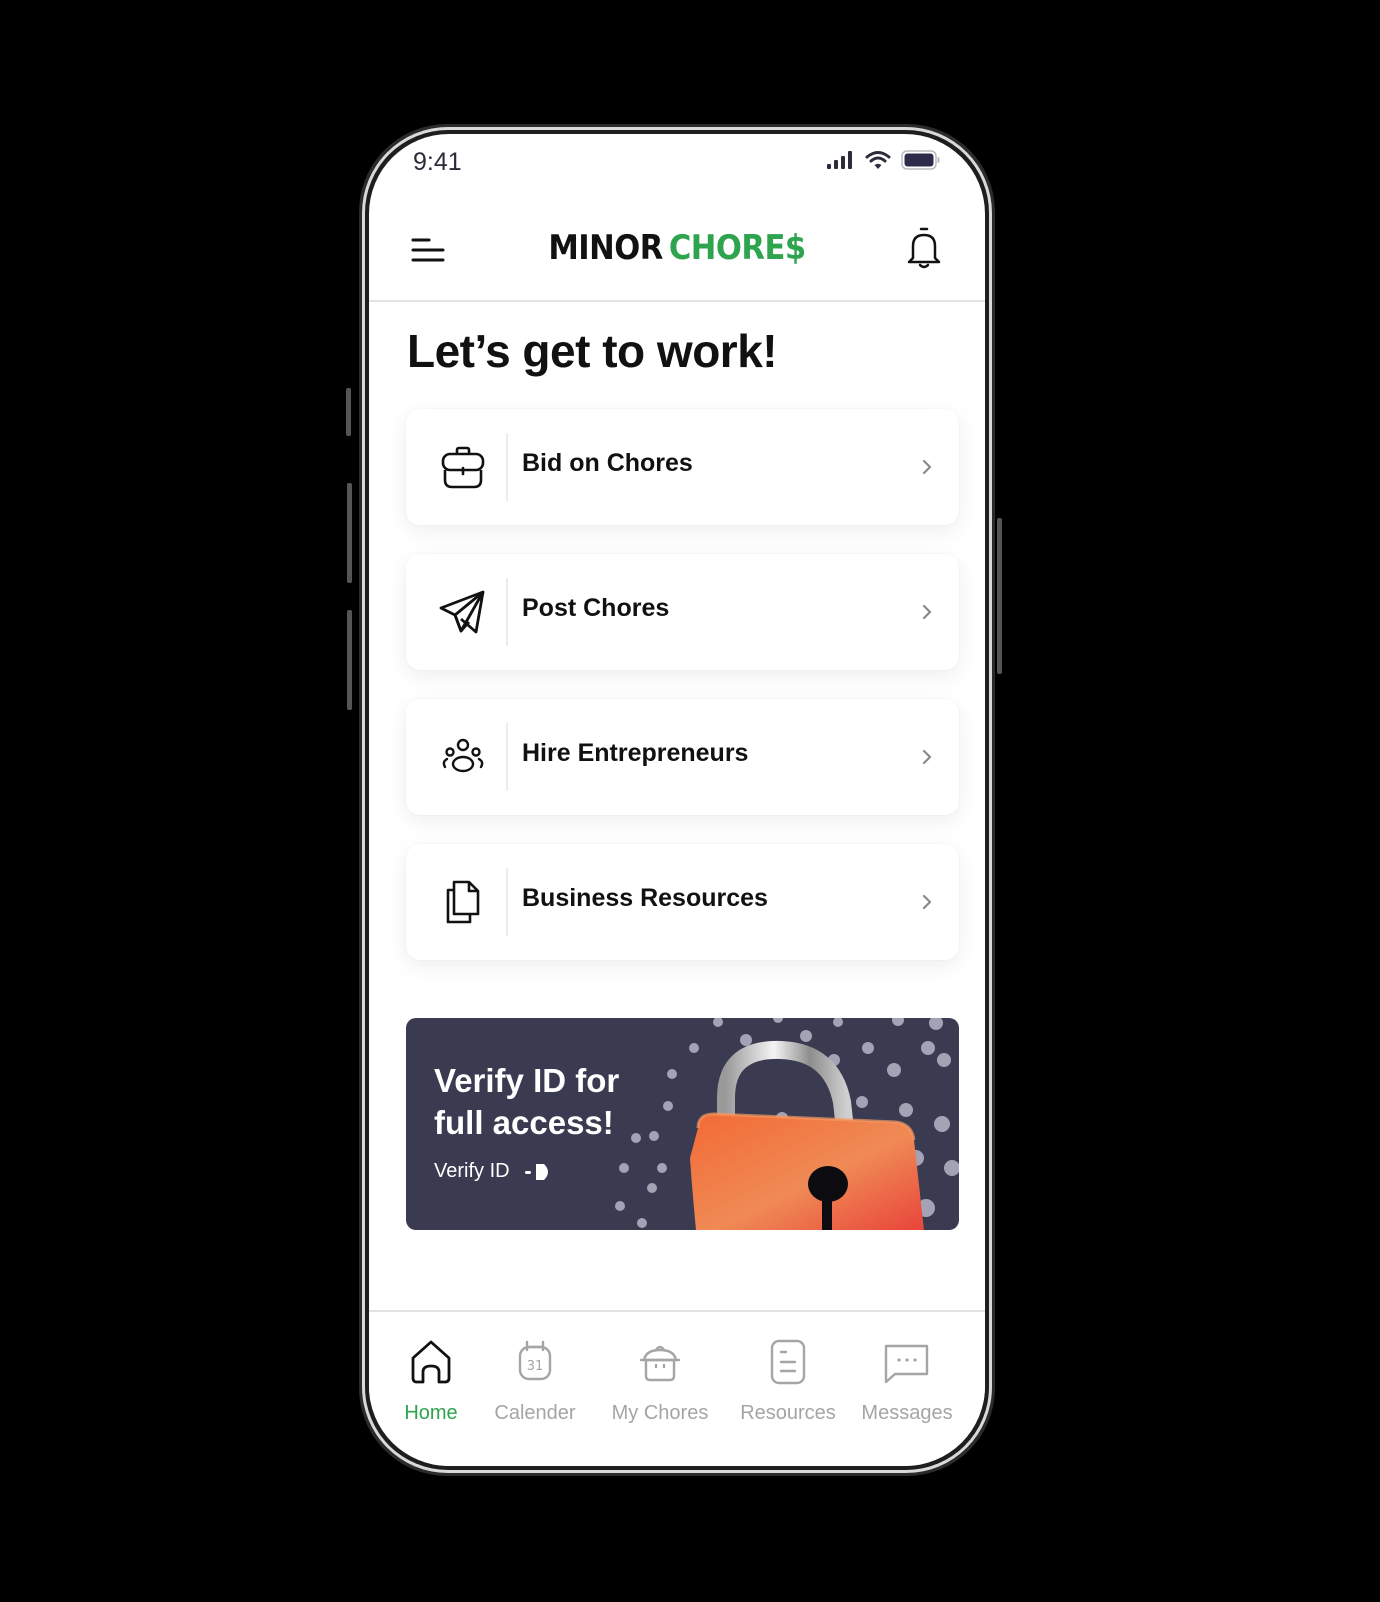 The image size is (1380, 1602). What do you see at coordinates (737, 248) in the screenshot?
I see `logo-chores: CHORE$` at bounding box center [737, 248].